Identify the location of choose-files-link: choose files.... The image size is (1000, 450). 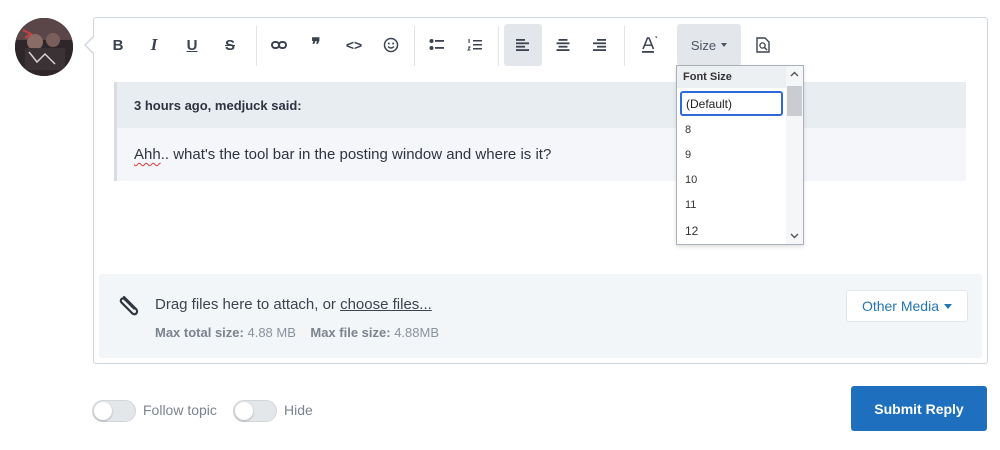
(386, 304).